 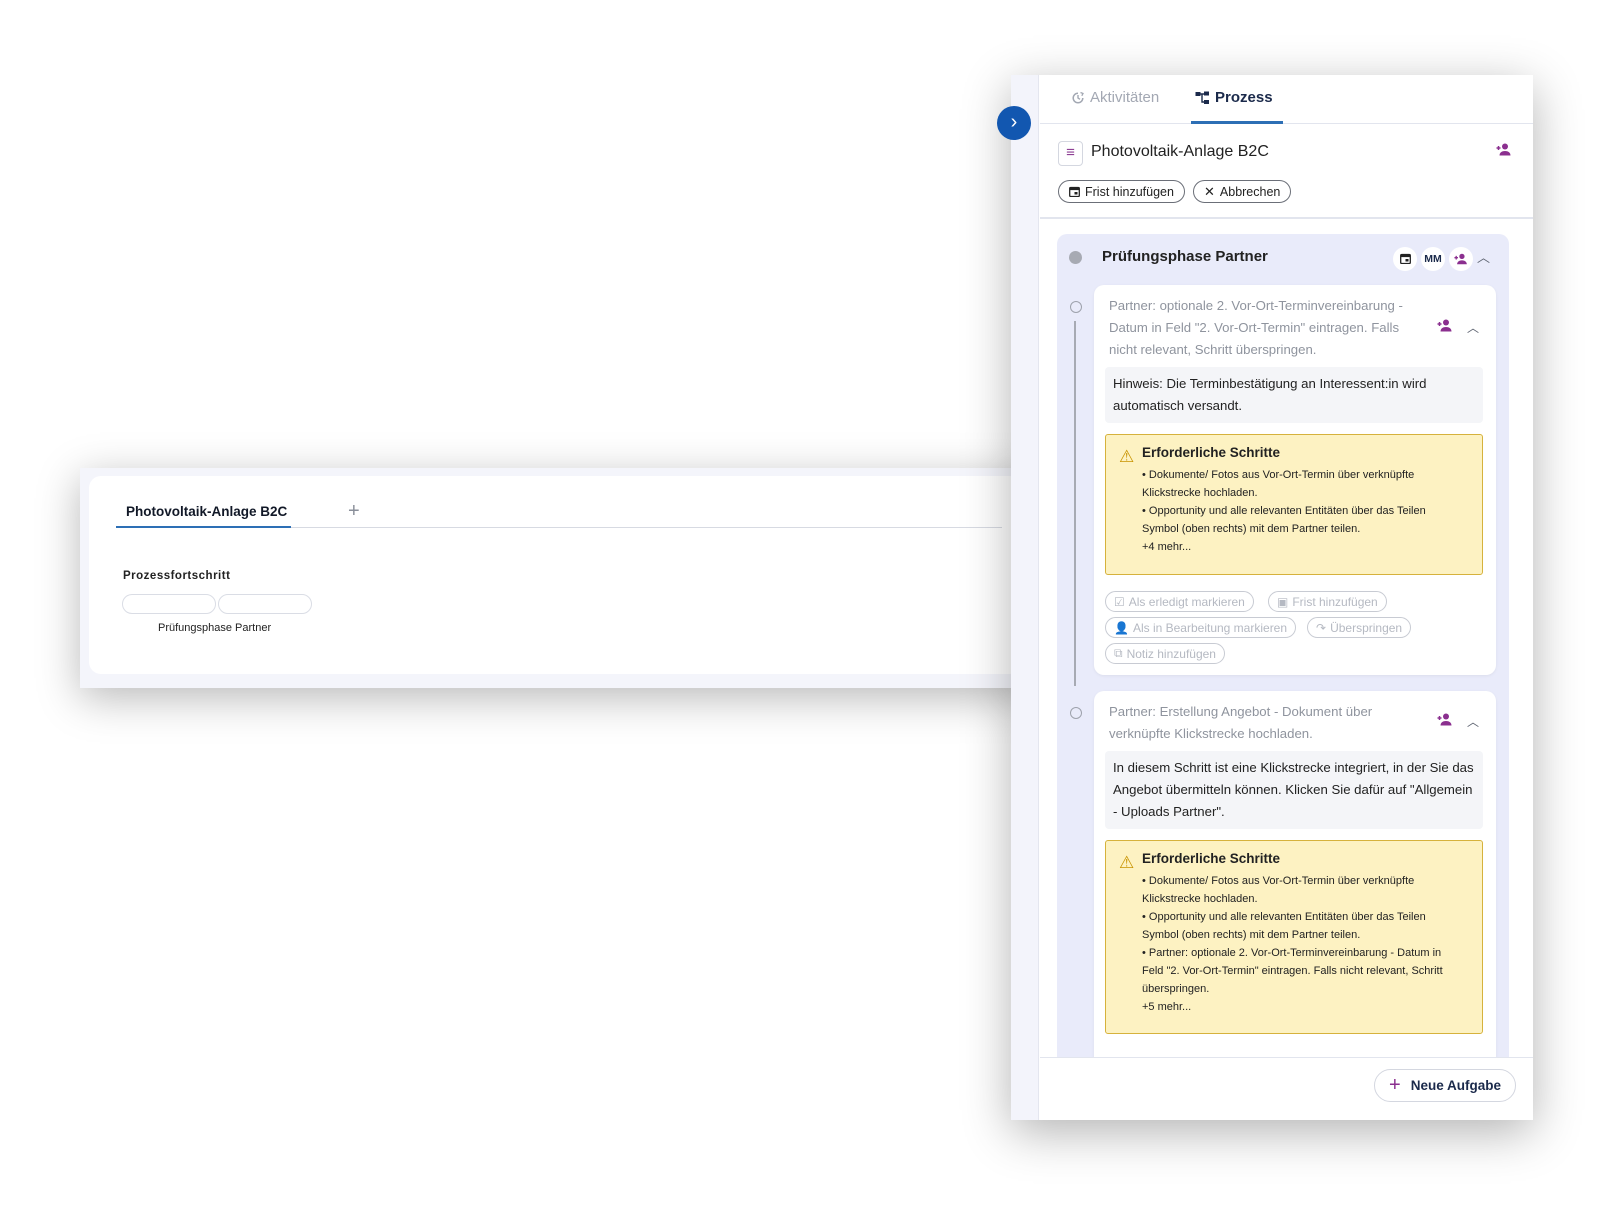 What do you see at coordinates (1202, 97) in the screenshot?
I see `process-icon` at bounding box center [1202, 97].